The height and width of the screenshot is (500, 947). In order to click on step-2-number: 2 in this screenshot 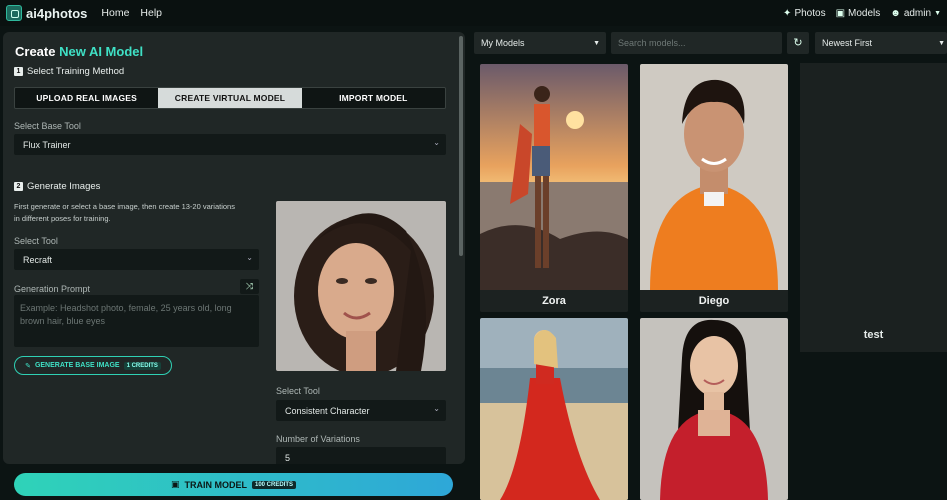, I will do `click(18, 186)`.